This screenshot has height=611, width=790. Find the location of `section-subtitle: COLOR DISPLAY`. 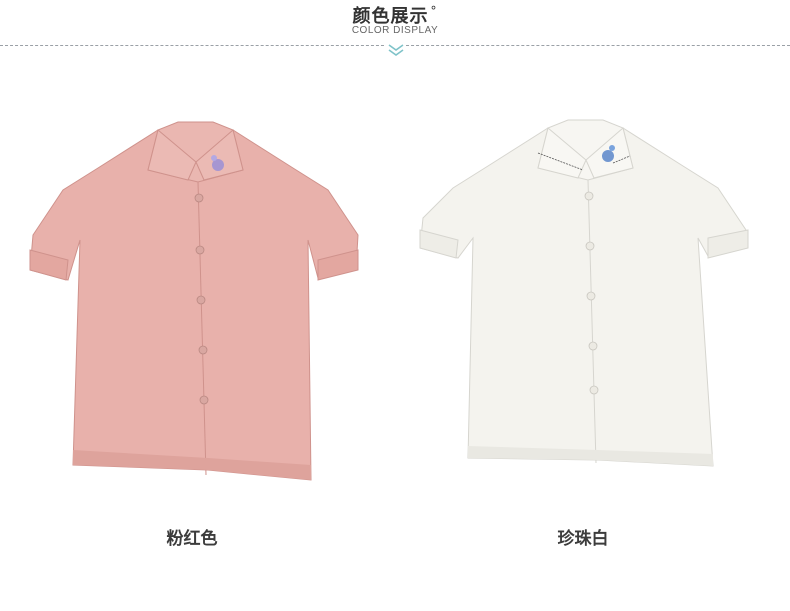

section-subtitle: COLOR DISPLAY is located at coordinates (395, 30).